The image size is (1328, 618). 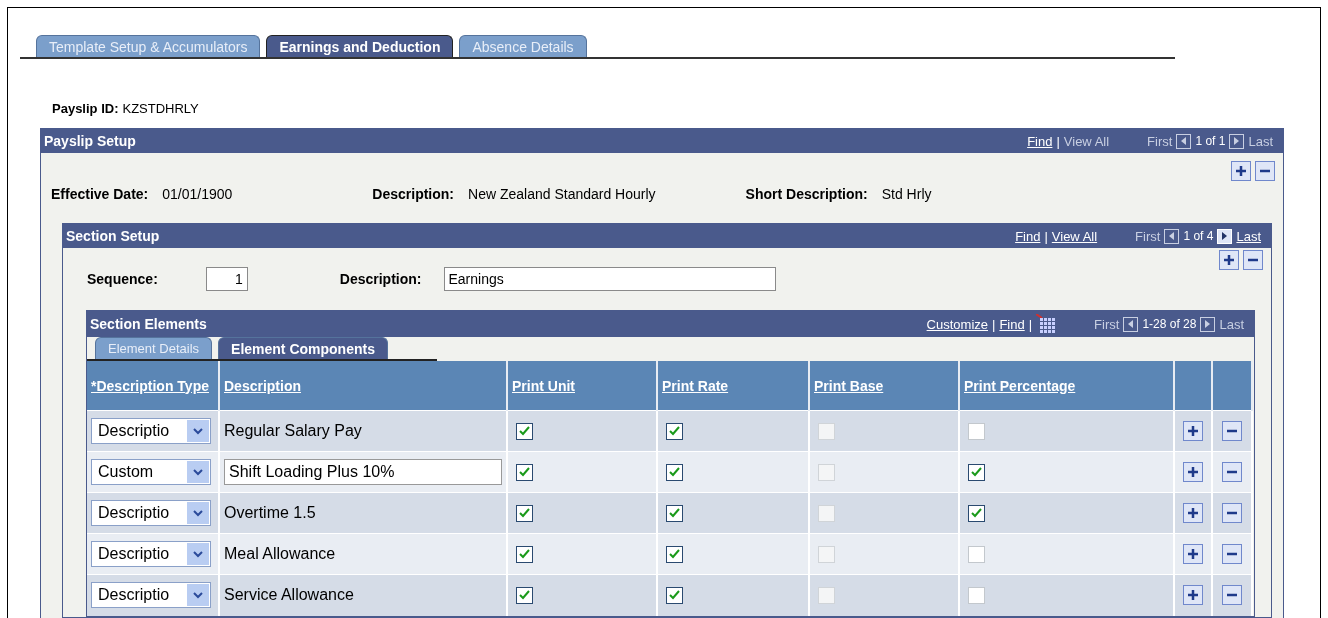 I want to click on description-type-dropdown: Custom, so click(x=151, y=472).